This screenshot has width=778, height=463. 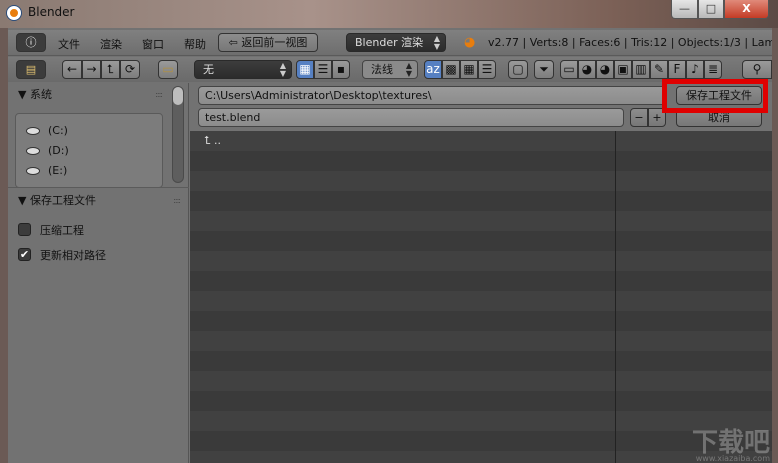 I want to click on filter-backup-icon: ◕, so click(x=605, y=69).